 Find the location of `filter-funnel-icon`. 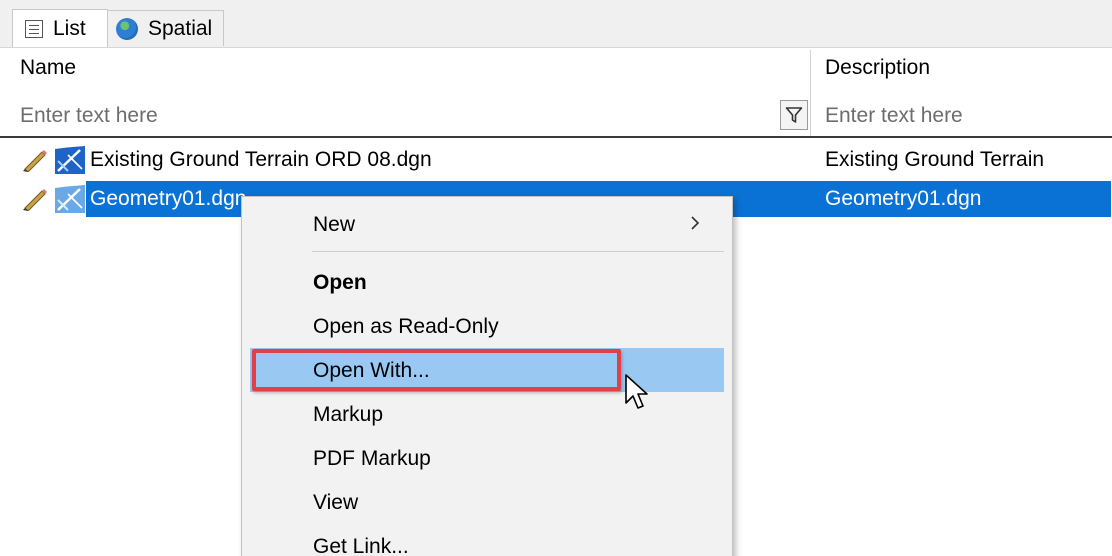

filter-funnel-icon is located at coordinates (794, 115).